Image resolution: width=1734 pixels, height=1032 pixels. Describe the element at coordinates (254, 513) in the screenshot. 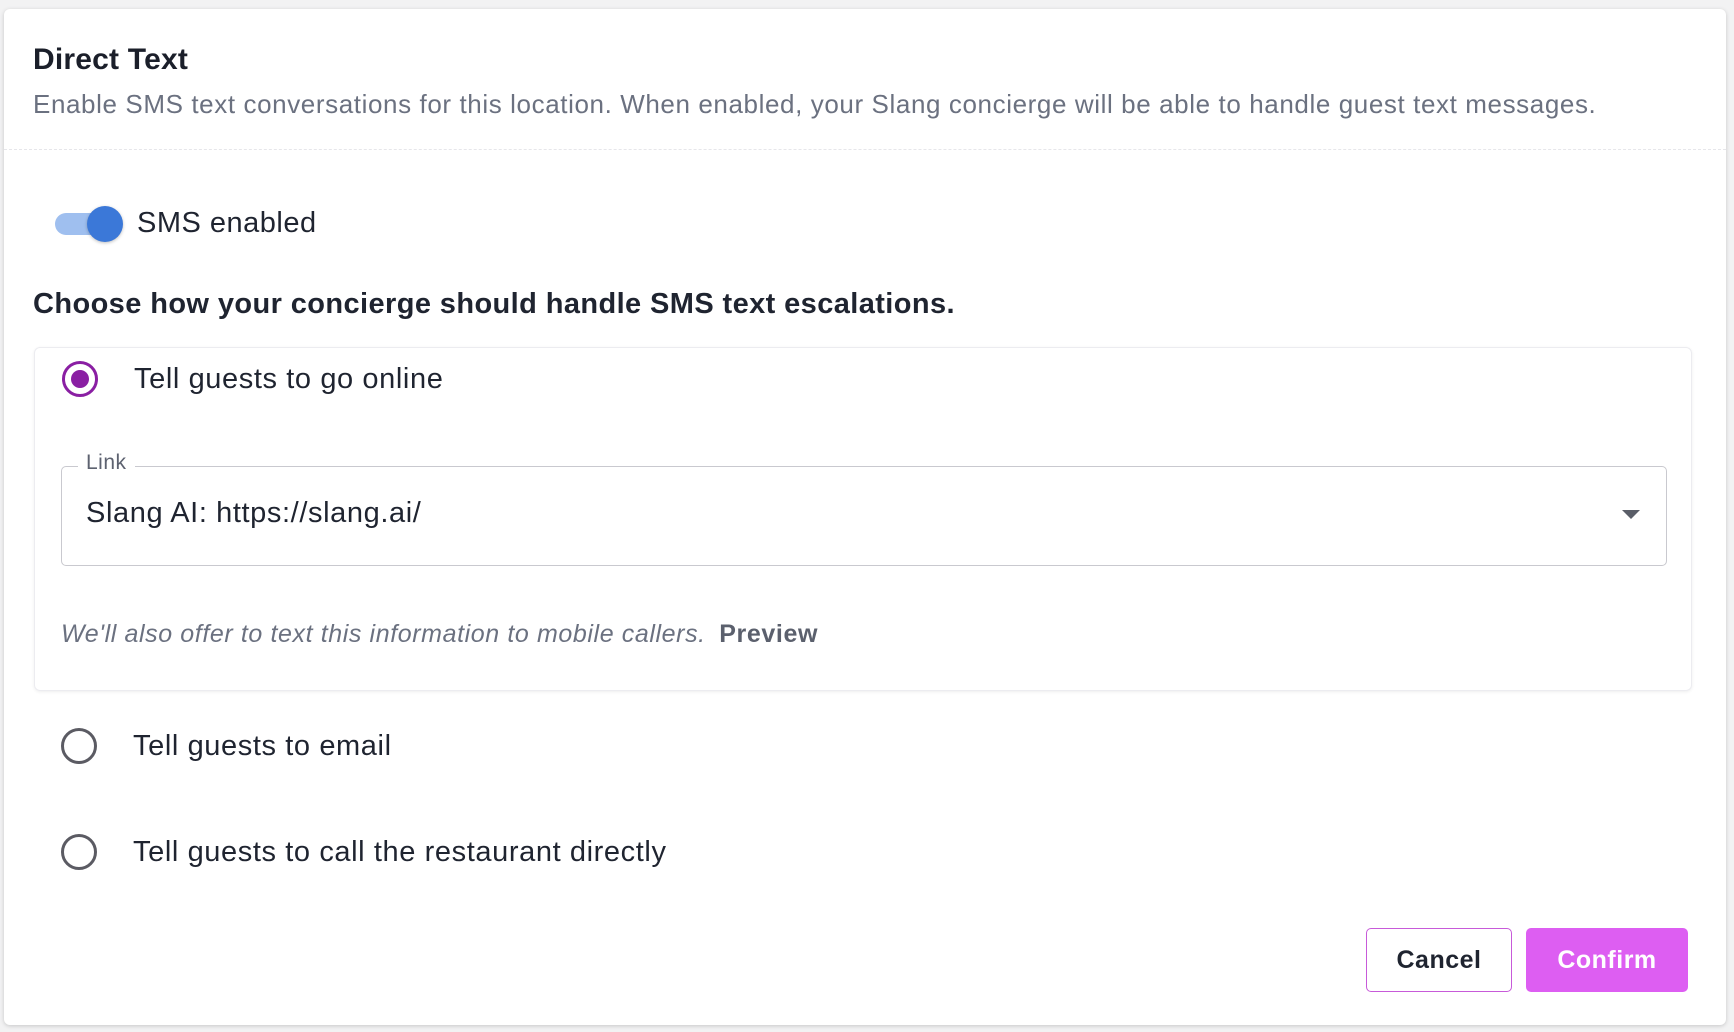

I see `link-select-value: Slang AI: https://slang.ai/` at that location.